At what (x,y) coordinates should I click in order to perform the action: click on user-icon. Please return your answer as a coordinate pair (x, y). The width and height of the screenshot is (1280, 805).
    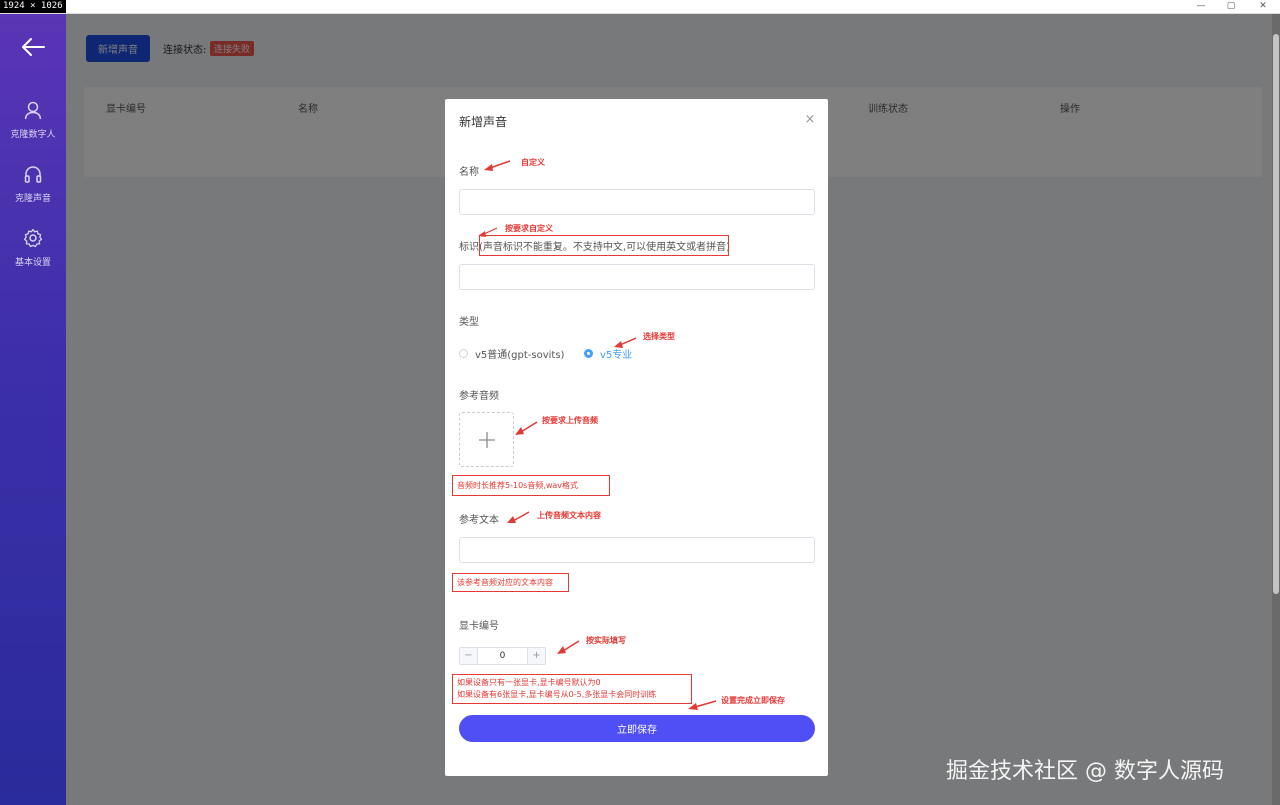
    Looking at the image, I should click on (33, 110).